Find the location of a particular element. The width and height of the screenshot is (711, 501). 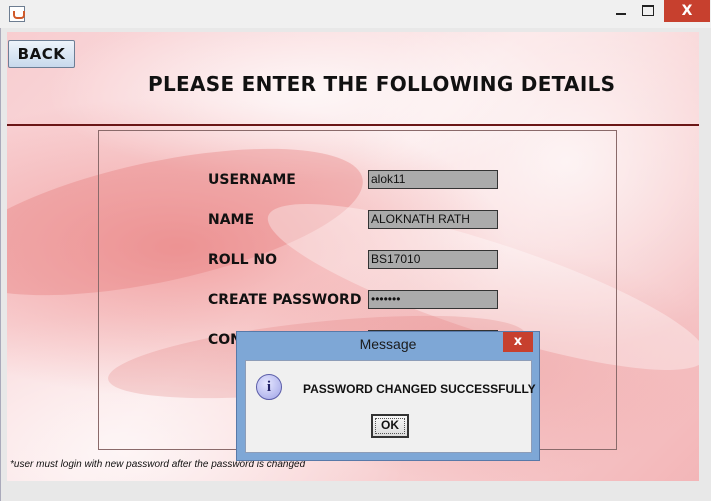

dialog-title: Message is located at coordinates (388, 344).